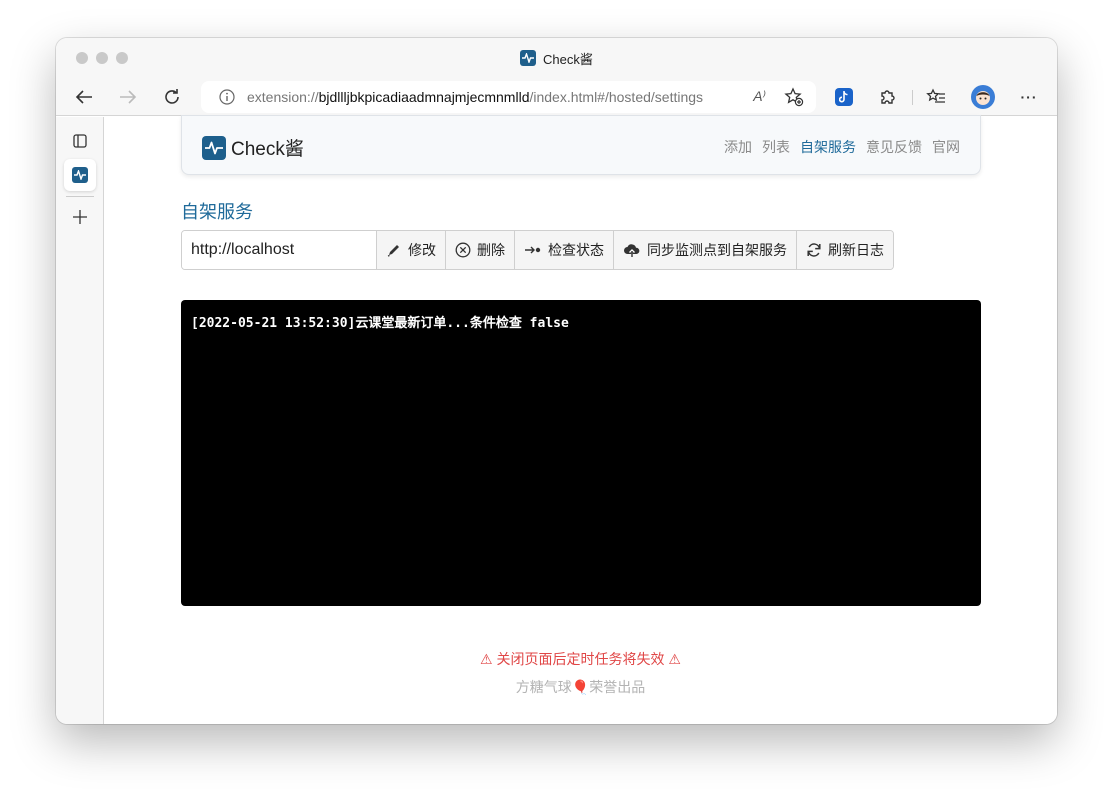  What do you see at coordinates (617, 687) in the screenshot?
I see `credit-suffix: 荣誉出品` at bounding box center [617, 687].